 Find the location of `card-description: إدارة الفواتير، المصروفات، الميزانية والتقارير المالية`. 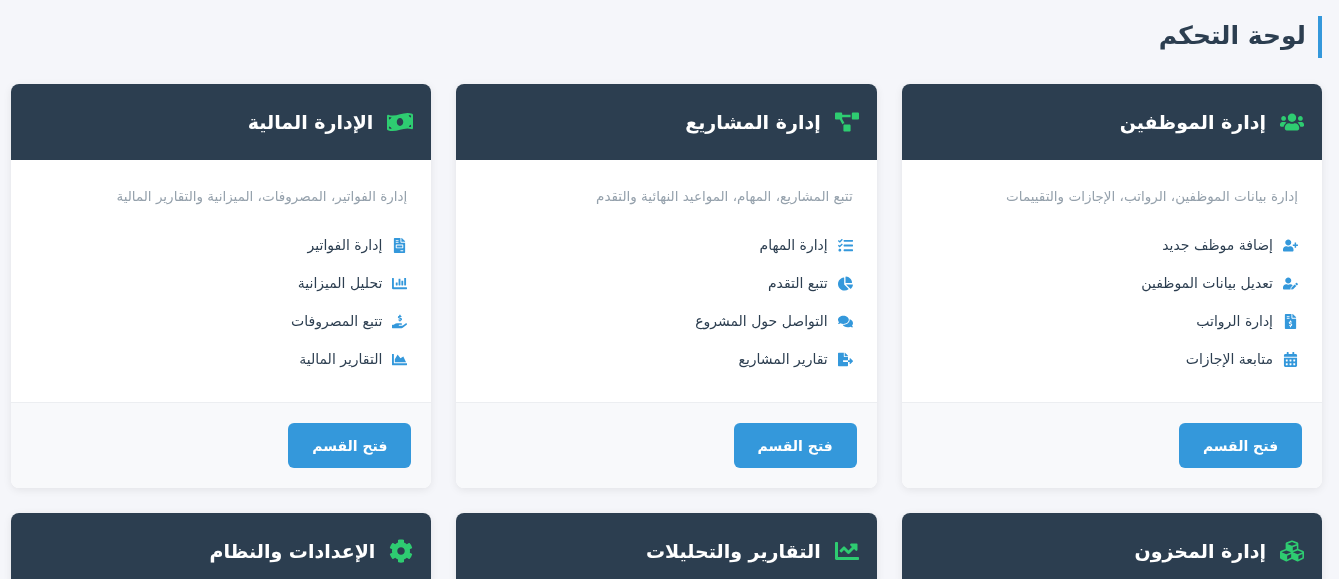

card-description: إدارة الفواتير، المصروفات، الميزانية والتقارير المالية is located at coordinates (261, 196).